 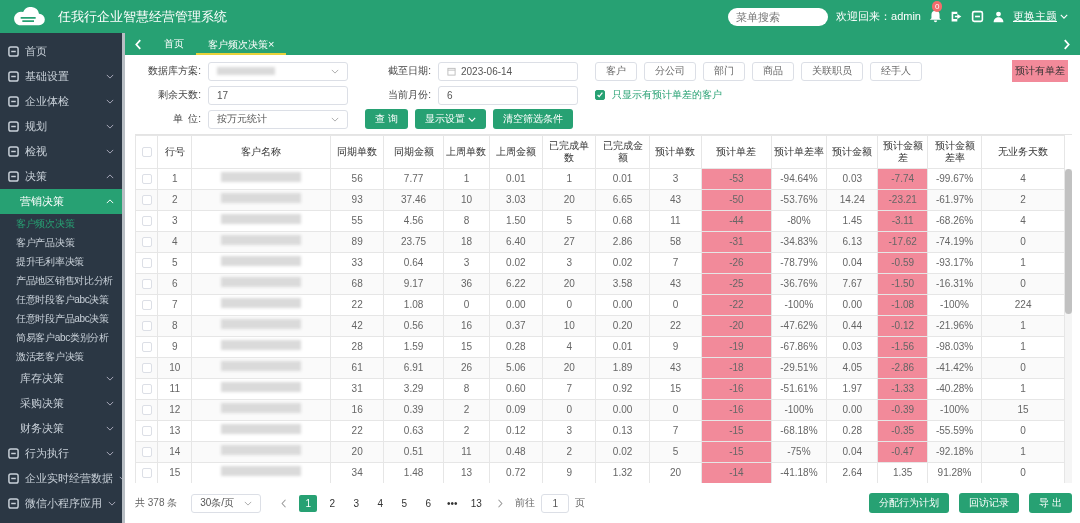 What do you see at coordinates (332, 503) in the screenshot?
I see `page-button: 2` at bounding box center [332, 503].